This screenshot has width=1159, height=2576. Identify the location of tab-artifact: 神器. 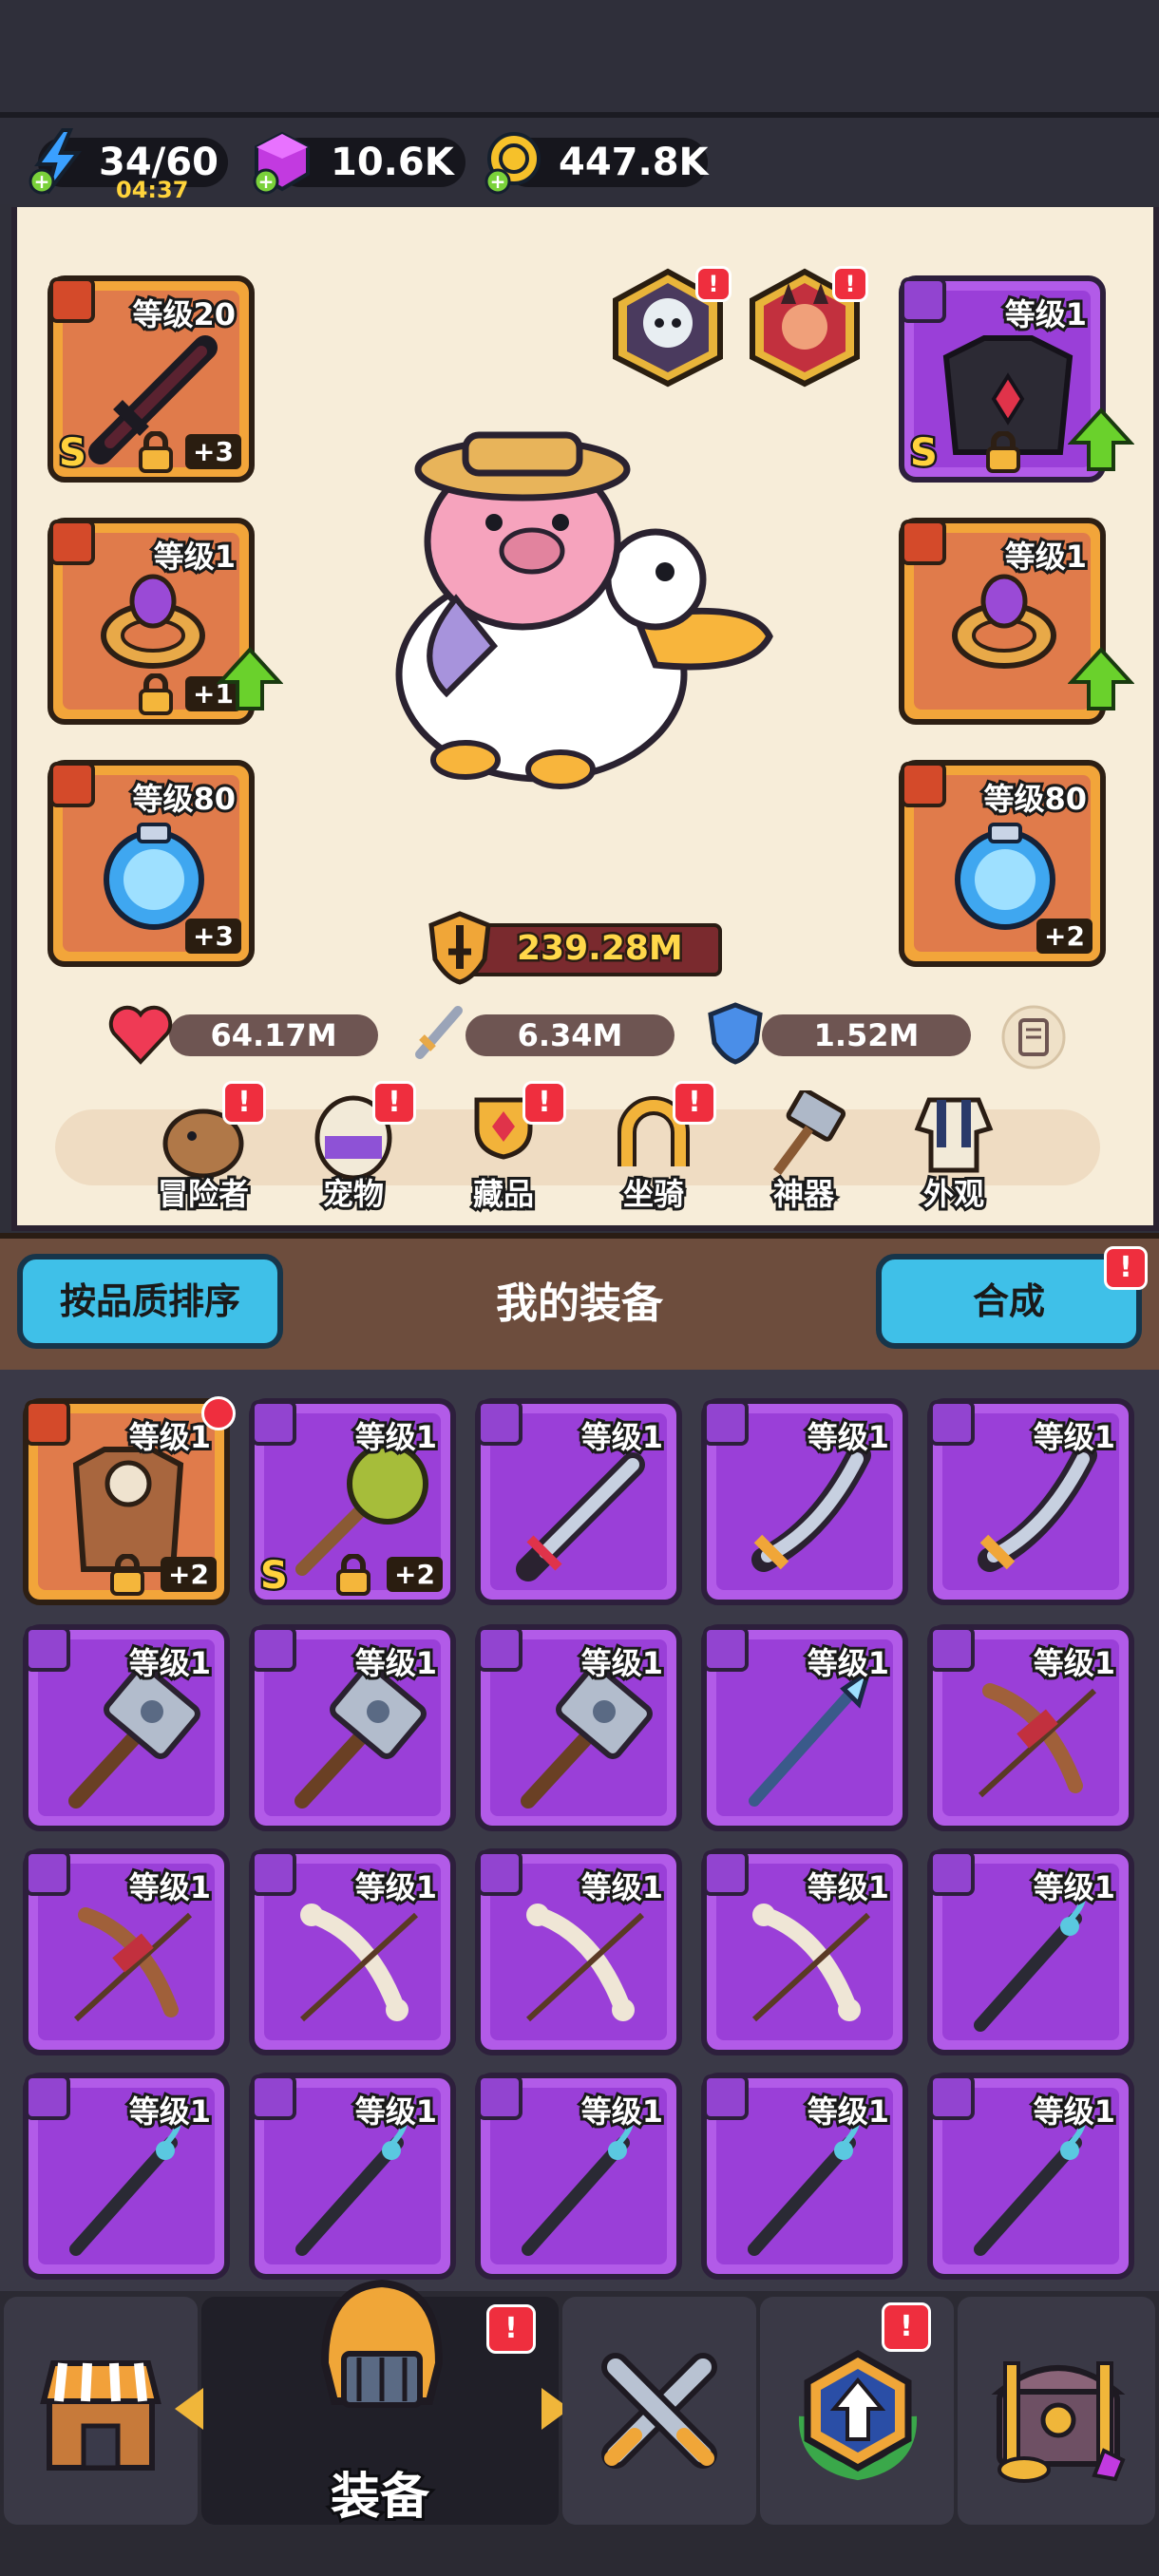
(804, 1152).